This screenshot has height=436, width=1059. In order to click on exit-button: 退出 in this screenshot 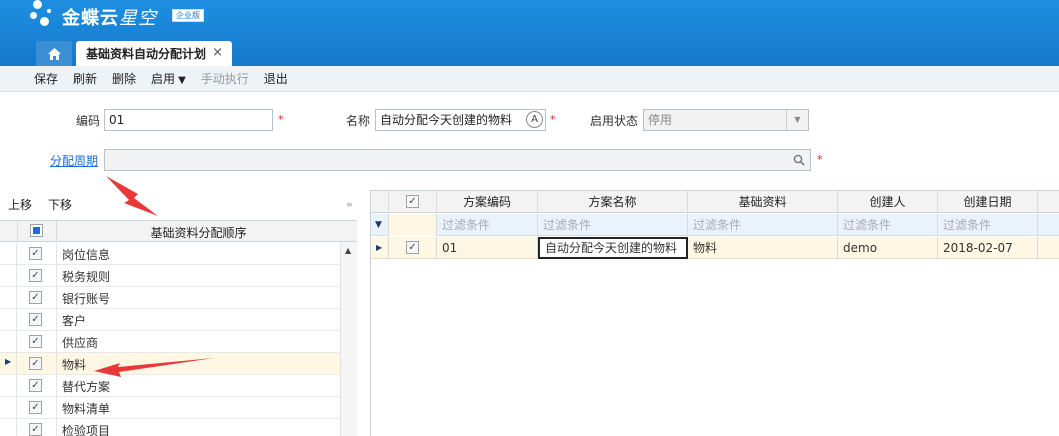, I will do `click(276, 78)`.